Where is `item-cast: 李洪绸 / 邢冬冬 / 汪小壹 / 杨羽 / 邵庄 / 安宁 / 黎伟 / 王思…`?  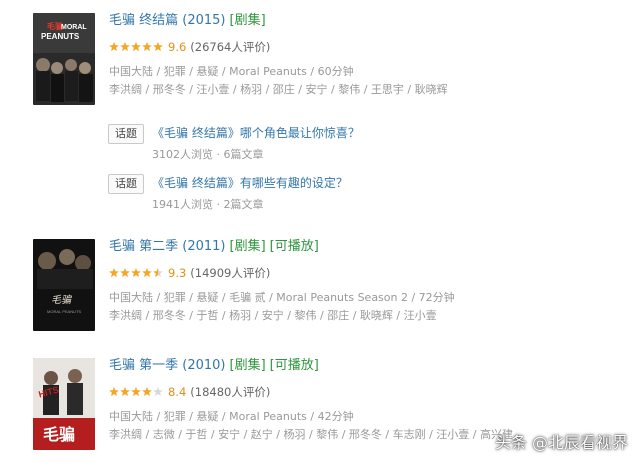 item-cast: 李洪绸 / 邢冬冬 / 汪小壹 / 杨羽 / 邵庄 / 安宁 / 黎伟 / 王思… is located at coordinates (278, 89).